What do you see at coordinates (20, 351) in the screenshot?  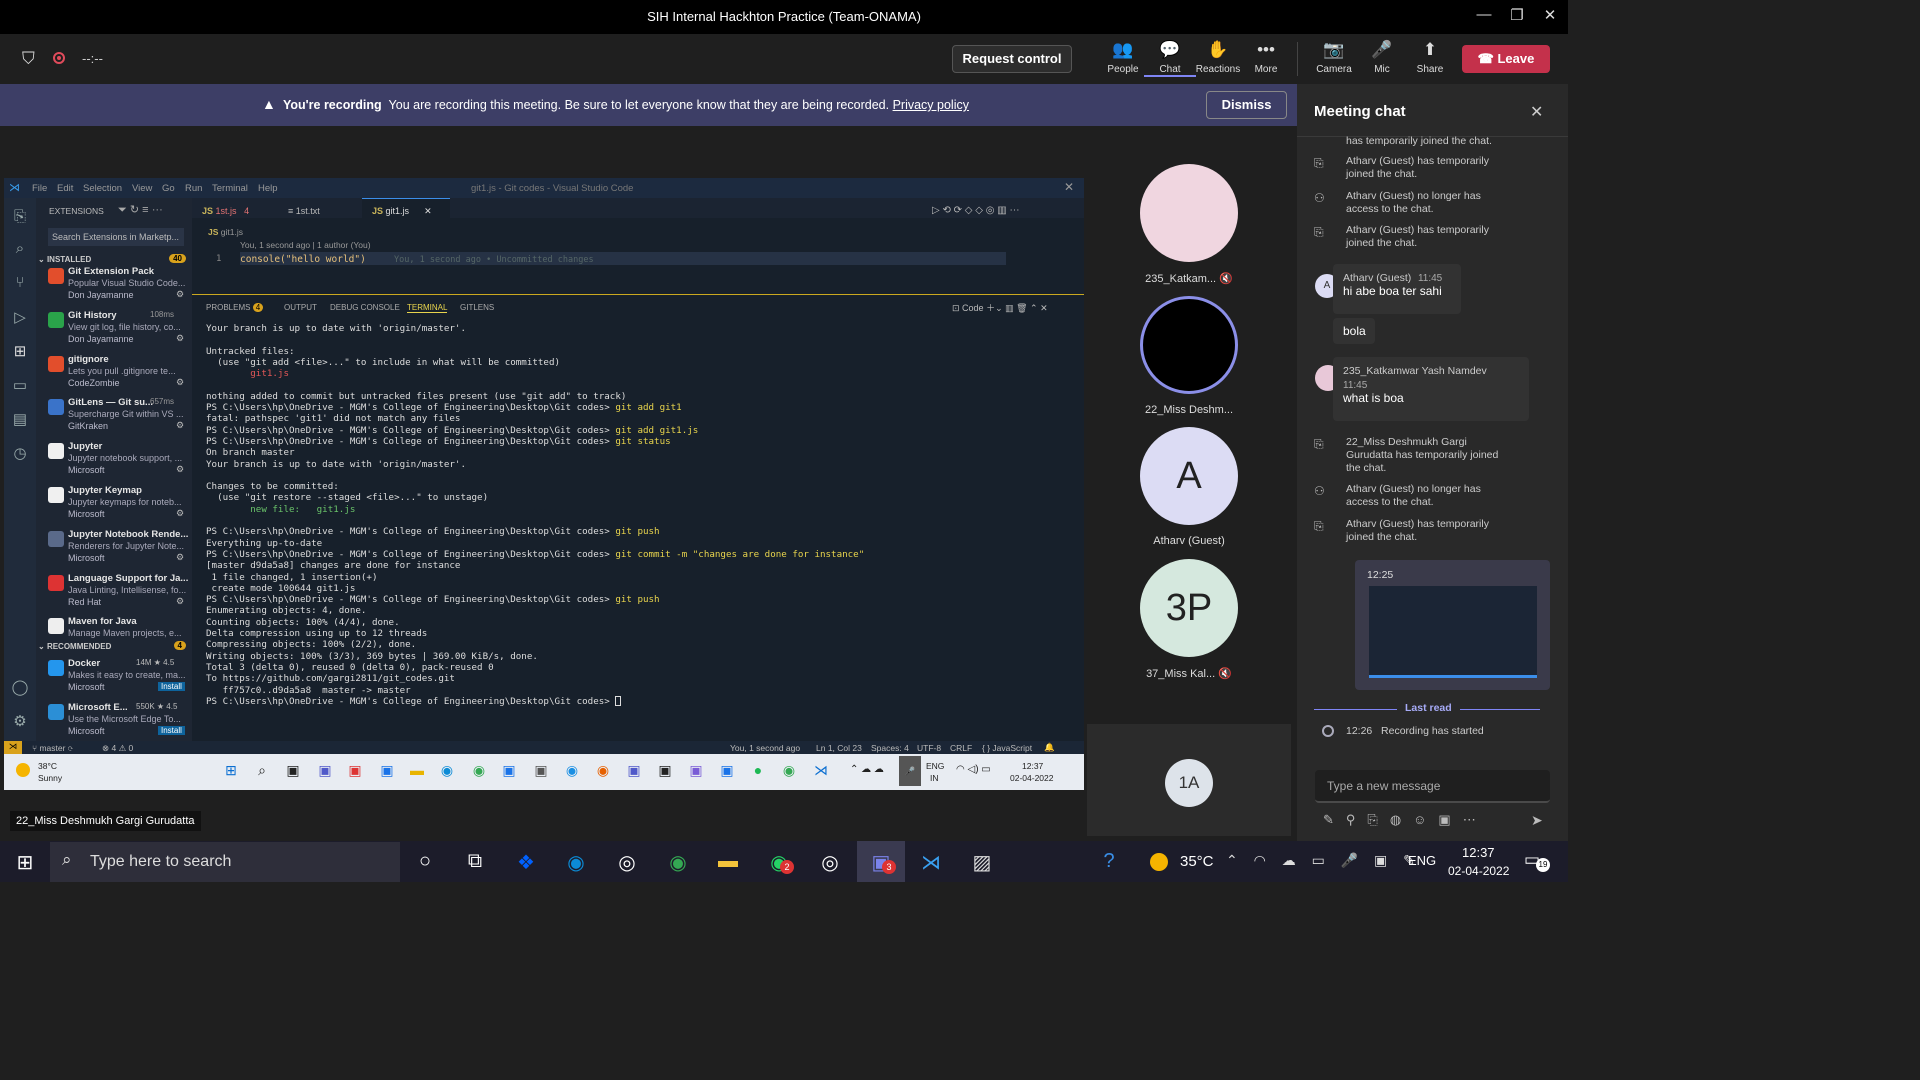 I see `extensions-icon: ⊞` at bounding box center [20, 351].